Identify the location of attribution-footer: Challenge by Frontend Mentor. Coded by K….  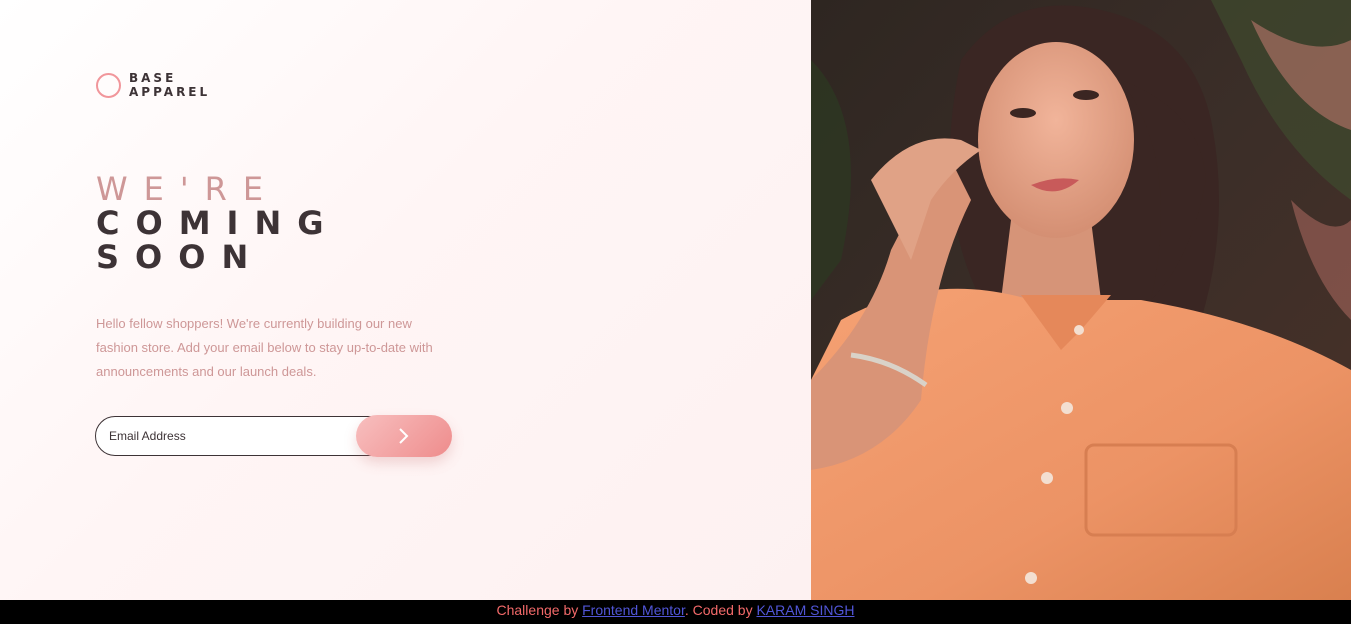
(675, 612).